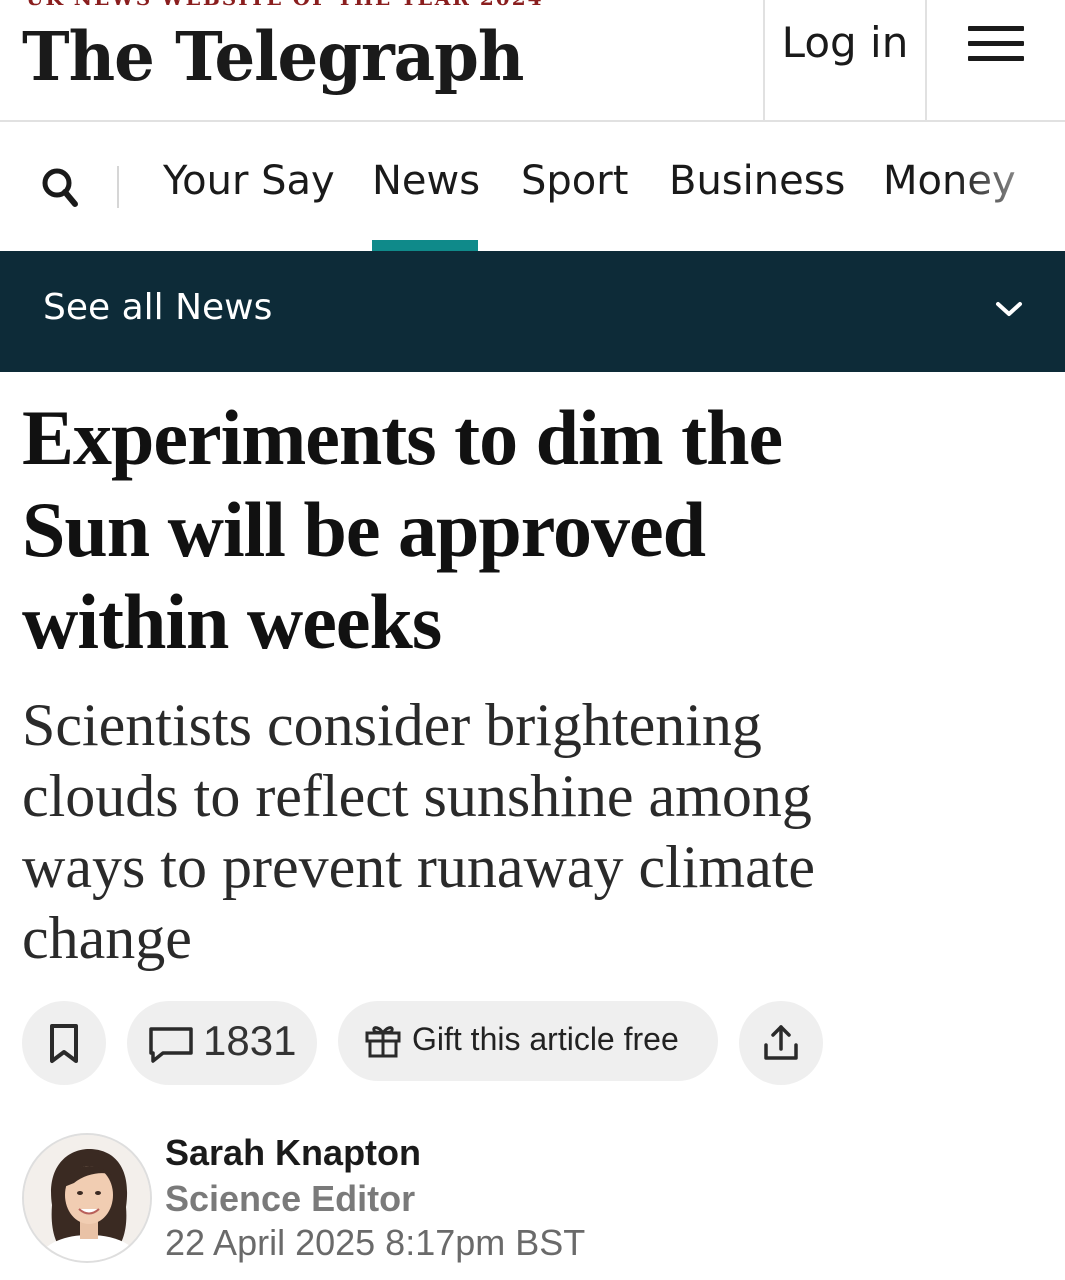 This screenshot has width=1065, height=1280. I want to click on primary-nav: Your Say News Sport Business Money, so click(532, 187).